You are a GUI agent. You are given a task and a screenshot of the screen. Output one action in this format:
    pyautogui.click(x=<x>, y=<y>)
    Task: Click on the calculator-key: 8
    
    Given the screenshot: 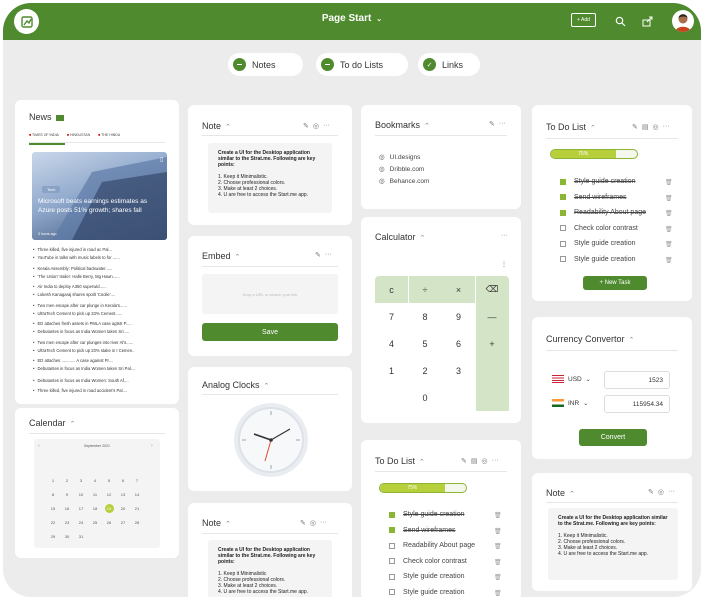 What is the action you would take?
    pyautogui.click(x=425, y=316)
    